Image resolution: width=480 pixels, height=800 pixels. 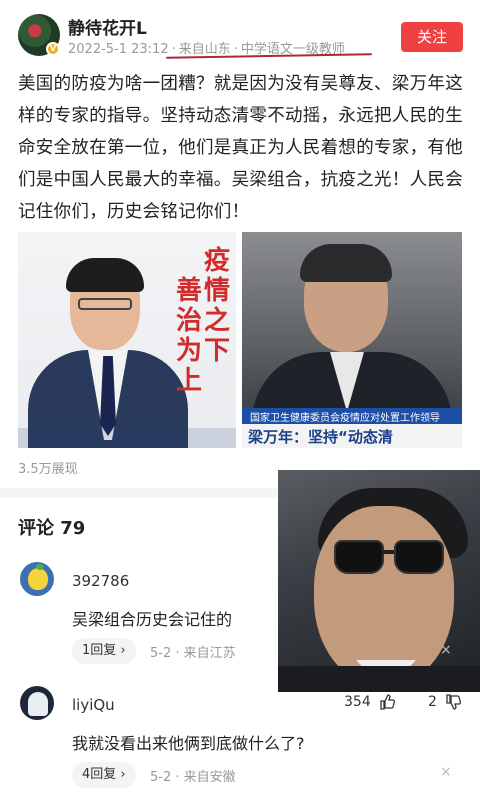 What do you see at coordinates (193, 653) in the screenshot?
I see `comment-meta: 5-2 · 来自江苏` at bounding box center [193, 653].